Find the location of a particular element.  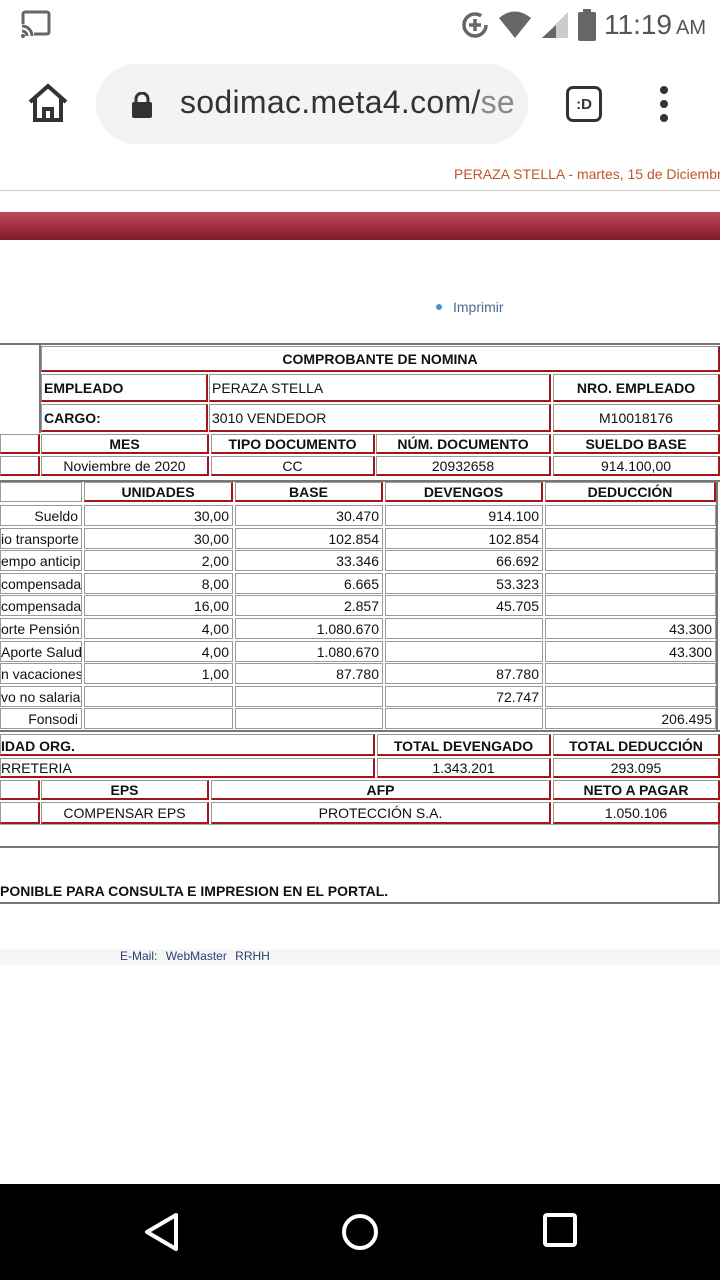

devengos-cell: 45.705 is located at coordinates (464, 605).